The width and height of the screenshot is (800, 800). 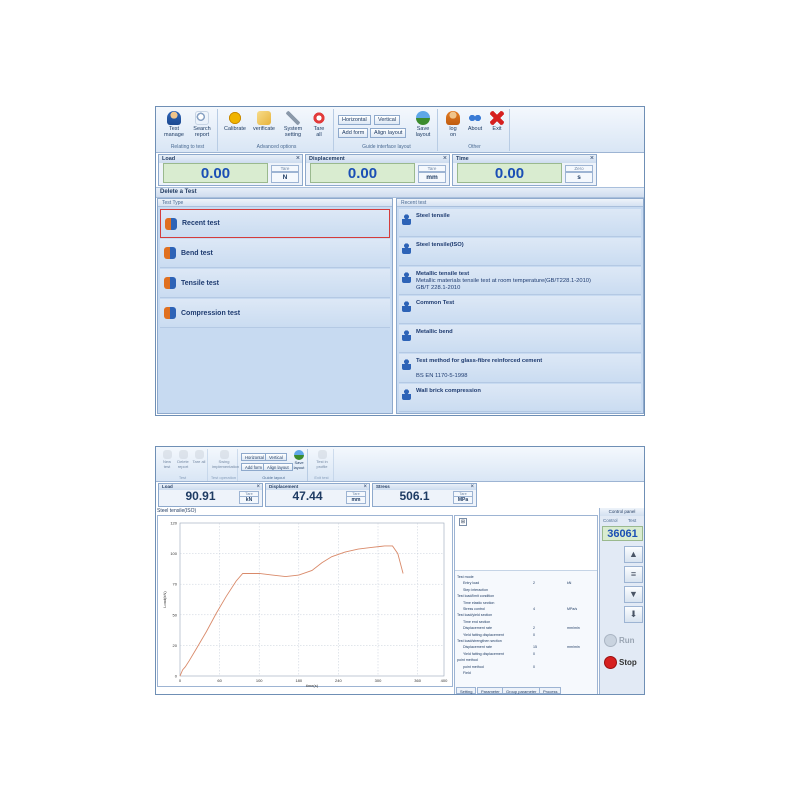 I want to click on stress-meter: Stress × 506.1 Tare MPa, so click(x=424, y=495).